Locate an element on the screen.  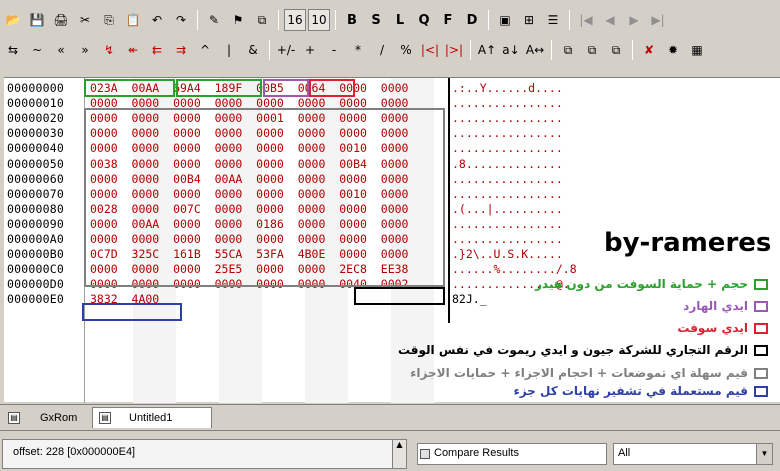
legend-item: ايدي الهارد is located at coordinates (725, 306).